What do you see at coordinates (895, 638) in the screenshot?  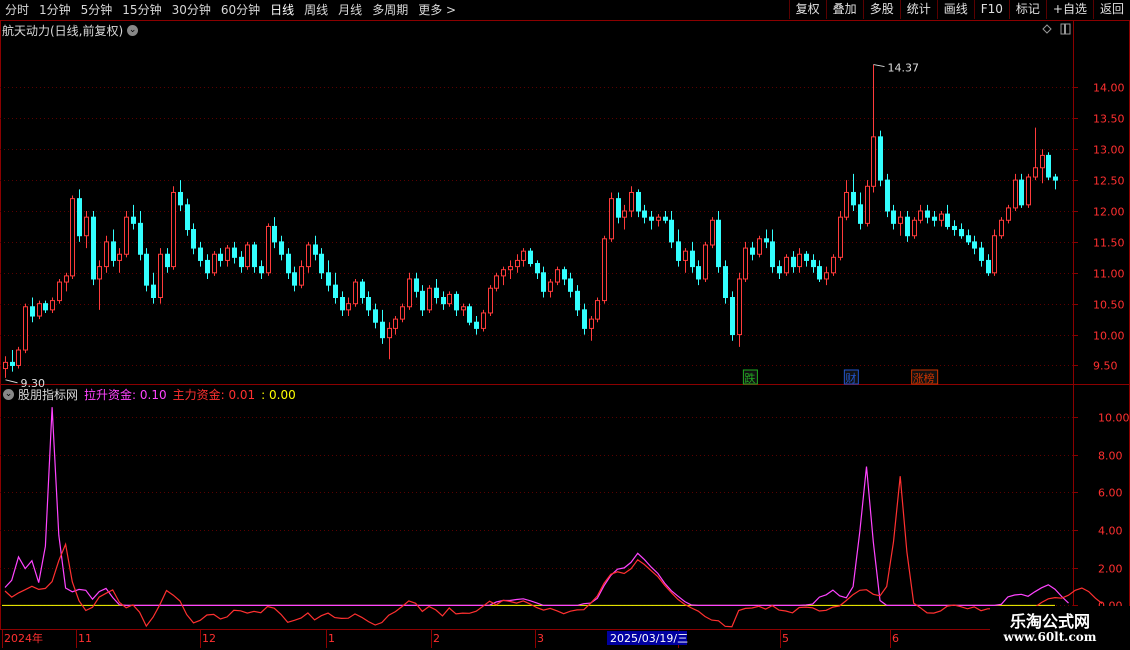 I see `time-label-8: 6` at bounding box center [895, 638].